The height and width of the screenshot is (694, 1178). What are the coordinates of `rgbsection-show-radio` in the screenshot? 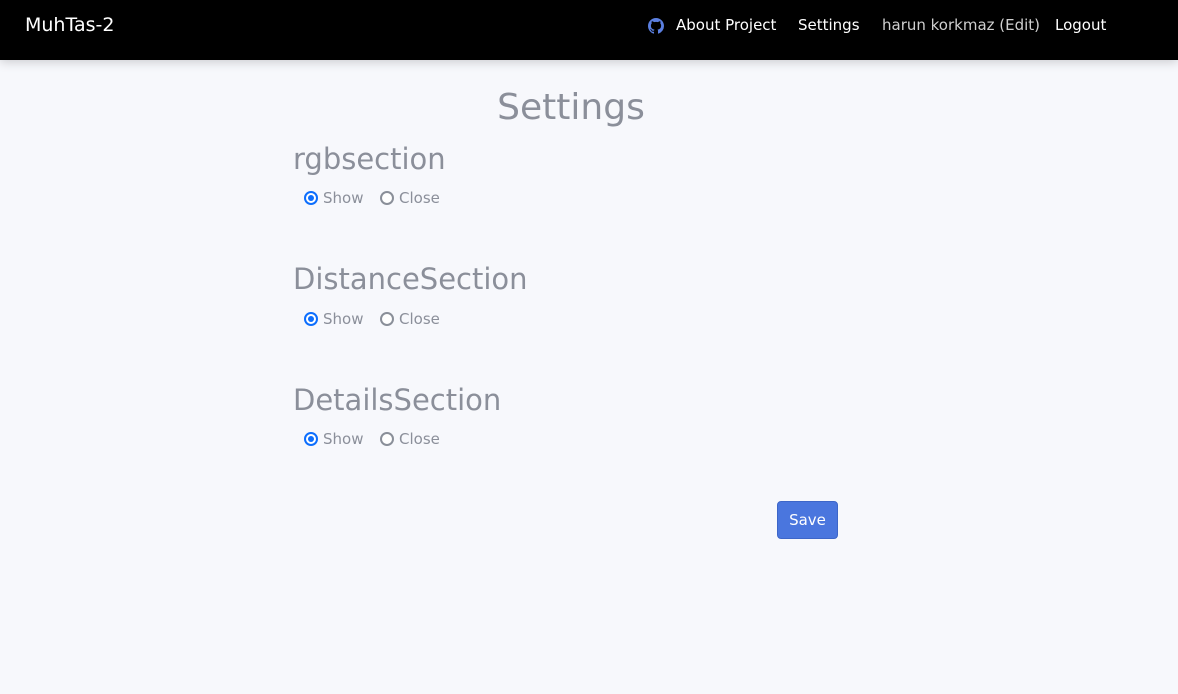 It's located at (311, 198).